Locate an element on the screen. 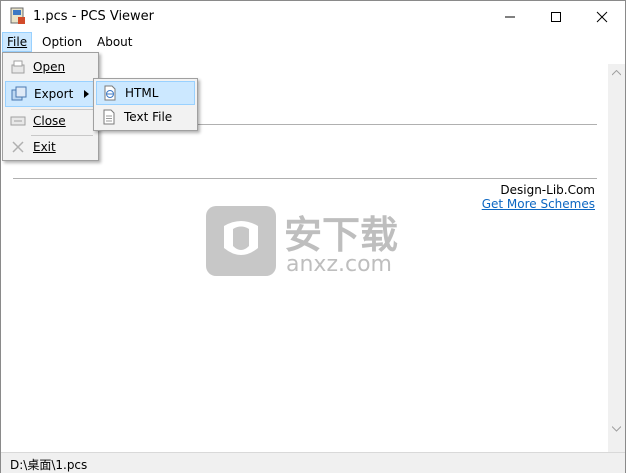 This screenshot has width=626, height=473. menu-item-exit: Exit is located at coordinates (50, 147).